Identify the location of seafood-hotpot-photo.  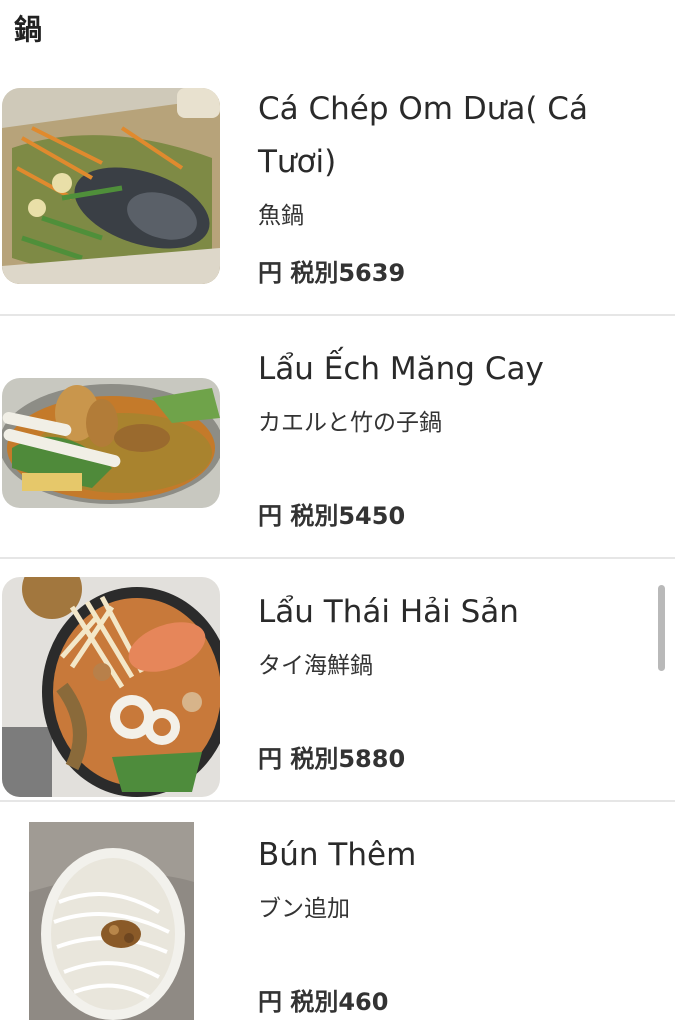
(111, 687).